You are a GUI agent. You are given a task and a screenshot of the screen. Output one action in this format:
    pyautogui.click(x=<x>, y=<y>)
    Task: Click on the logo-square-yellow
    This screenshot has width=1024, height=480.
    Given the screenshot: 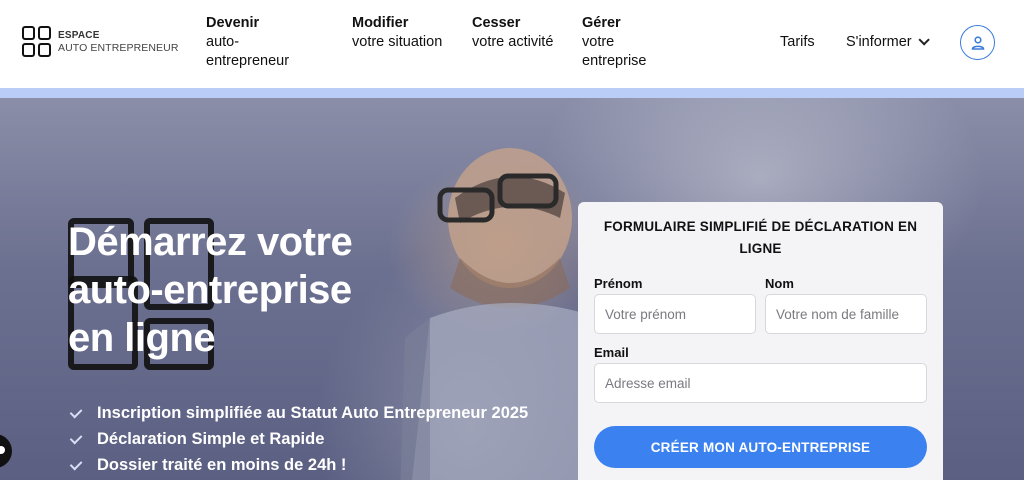 What is the action you would take?
    pyautogui.click(x=28, y=50)
    